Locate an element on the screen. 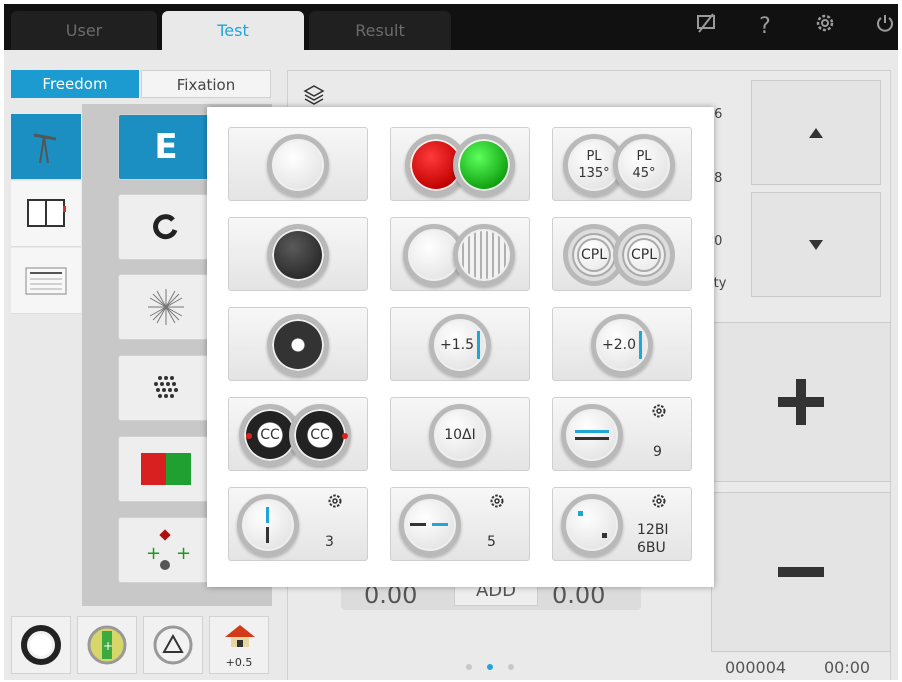 The height and width of the screenshot is (682, 902). occluder-lens-button is located at coordinates (298, 254).